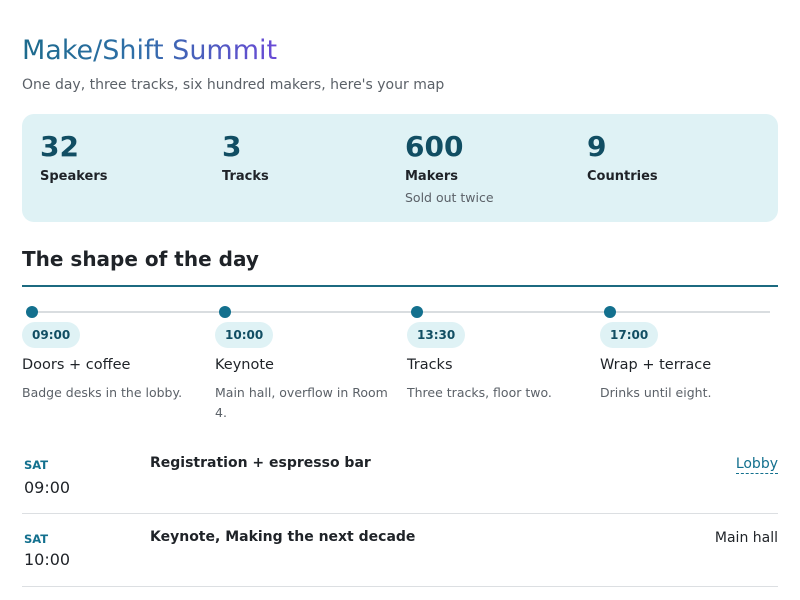 The height and width of the screenshot is (600, 800). What do you see at coordinates (74, 176) in the screenshot?
I see `stat-label: Speakers` at bounding box center [74, 176].